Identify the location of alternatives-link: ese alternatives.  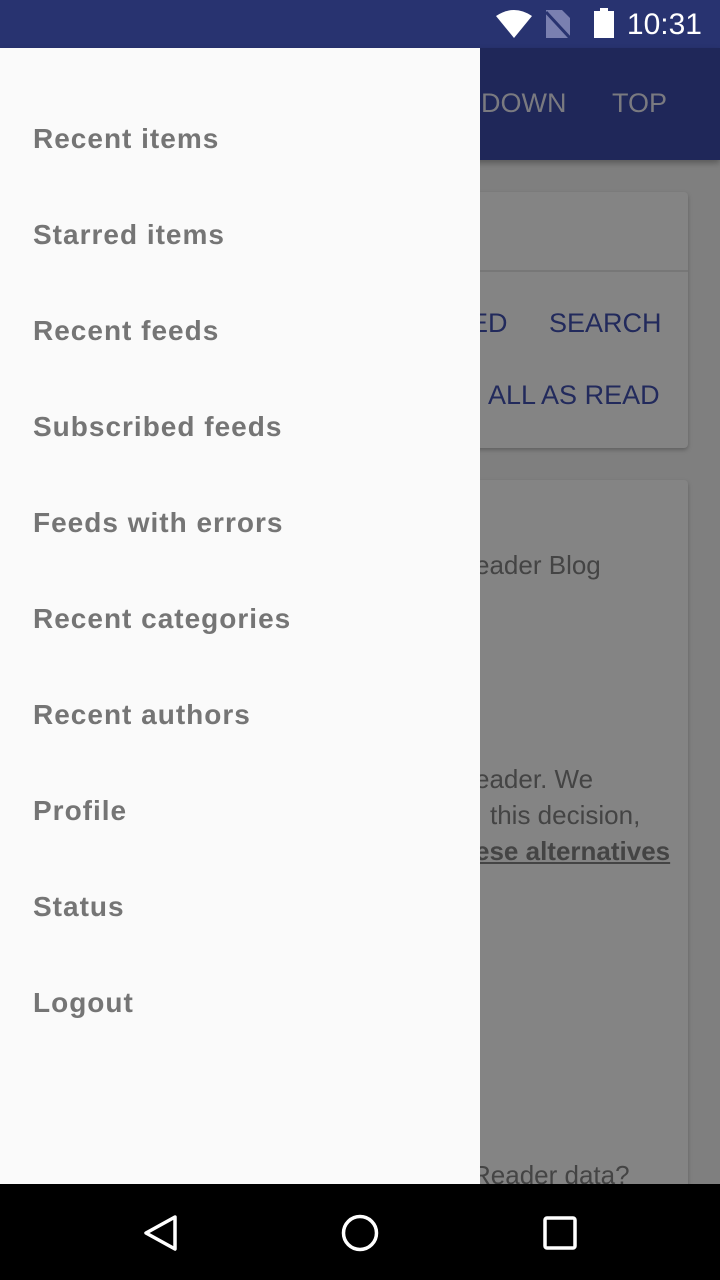
(572, 851).